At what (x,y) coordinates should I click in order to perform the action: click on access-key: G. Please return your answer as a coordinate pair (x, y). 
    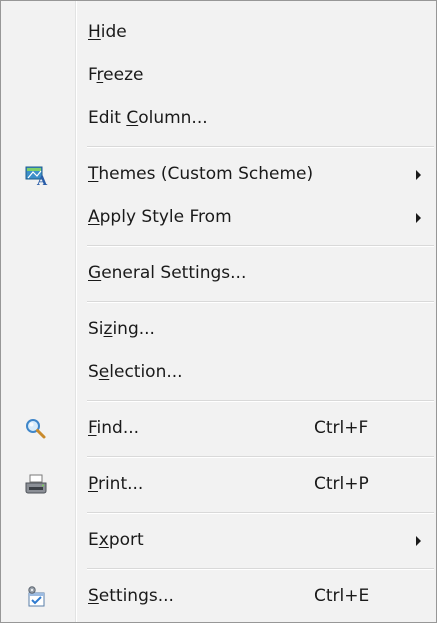
    Looking at the image, I should click on (95, 273).